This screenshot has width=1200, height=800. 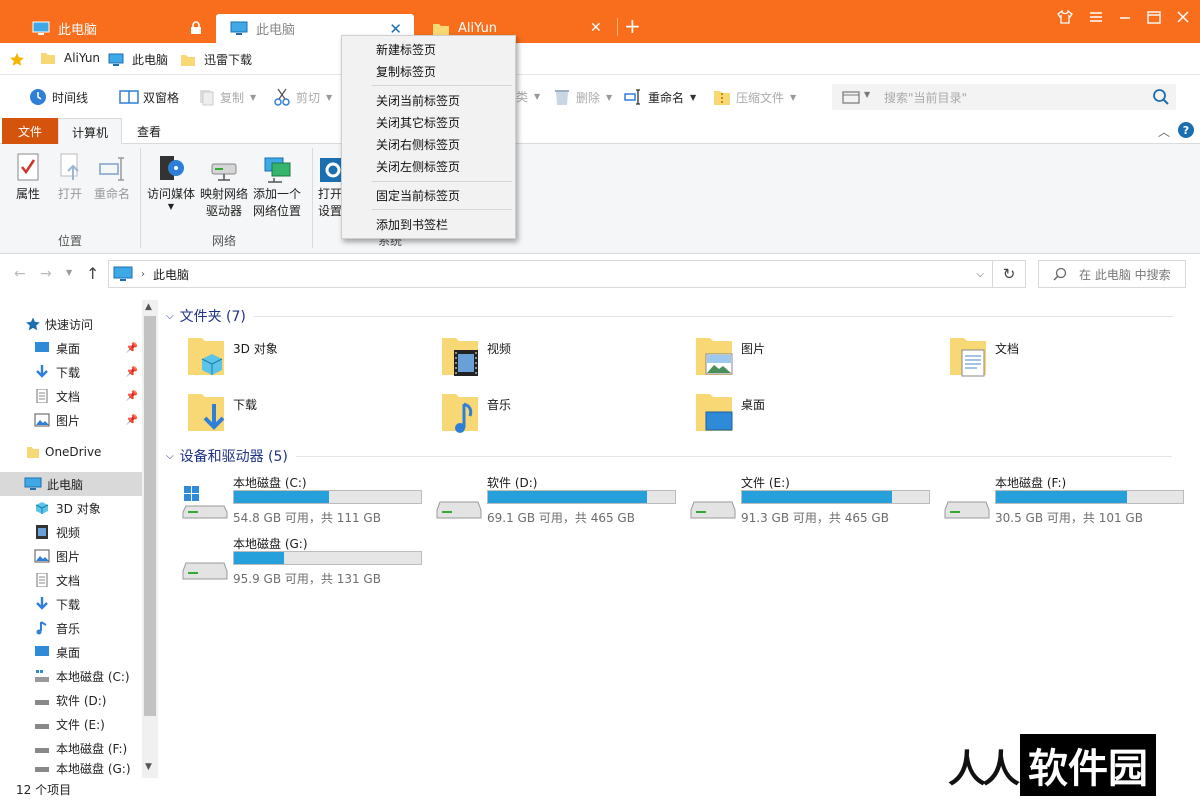 What do you see at coordinates (670, 316) in the screenshot?
I see `folders-section-header: ⌵ 文件夹 (7)` at bounding box center [670, 316].